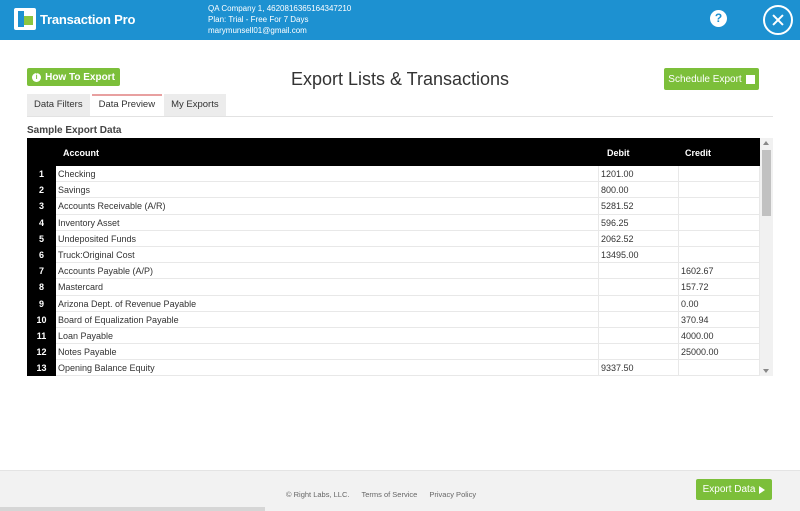  Describe the element at coordinates (327, 271) in the screenshot. I see `cell-account: Accounts Payable (A/P)` at that location.